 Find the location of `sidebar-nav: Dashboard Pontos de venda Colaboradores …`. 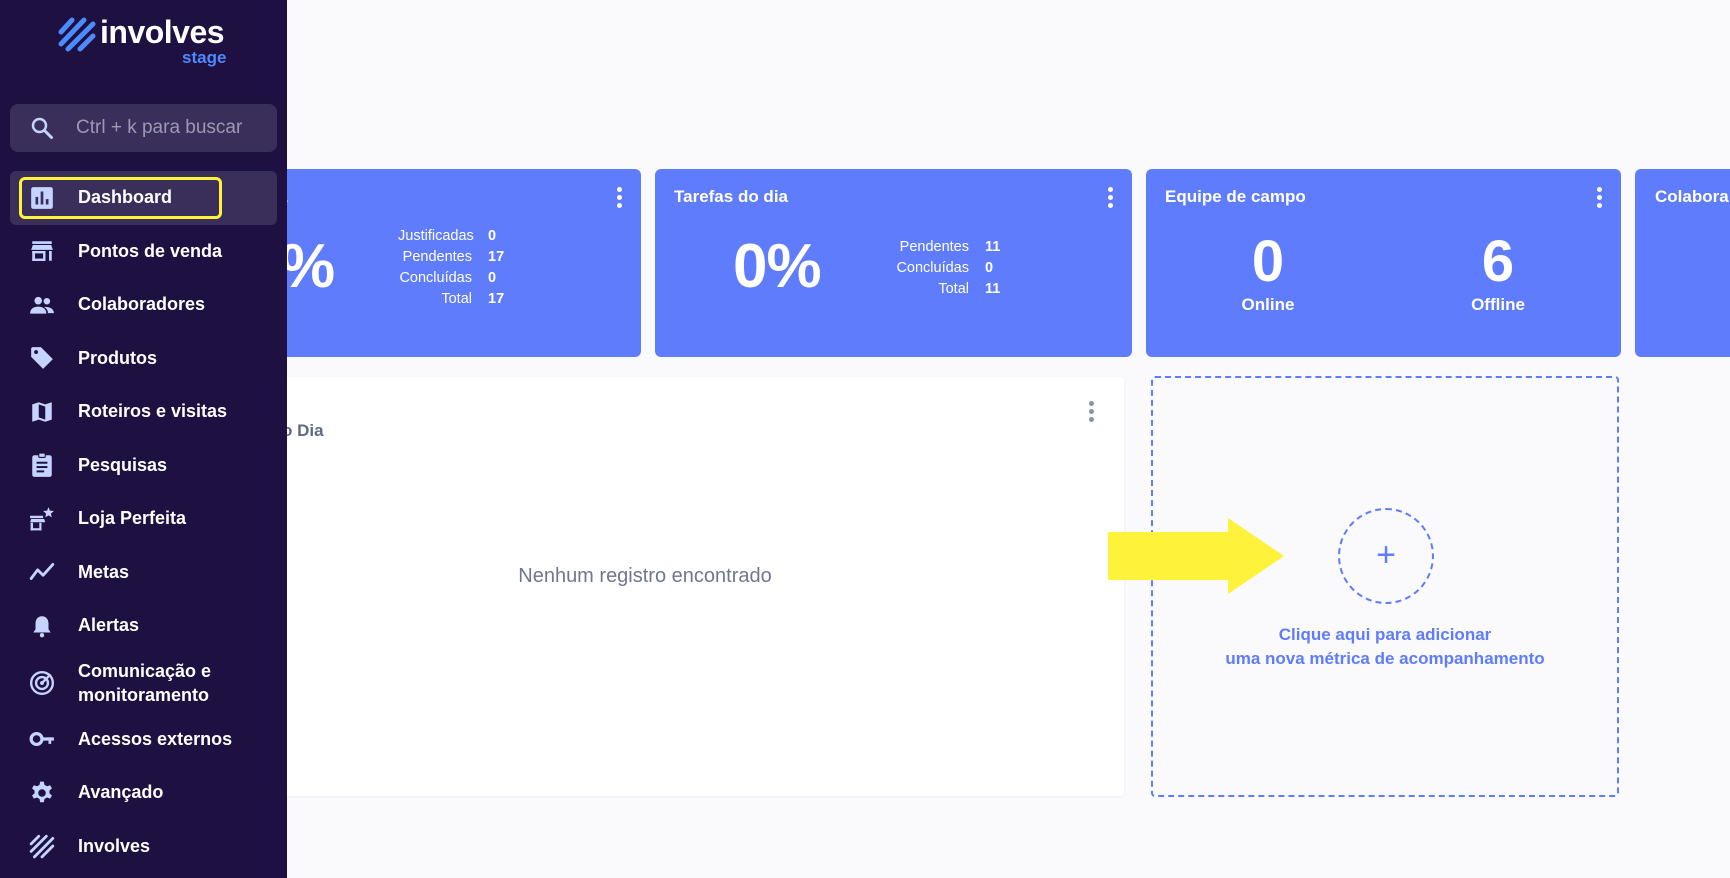

sidebar-nav: Dashboard Pontos de venda Colaboradores … is located at coordinates (143, 522).